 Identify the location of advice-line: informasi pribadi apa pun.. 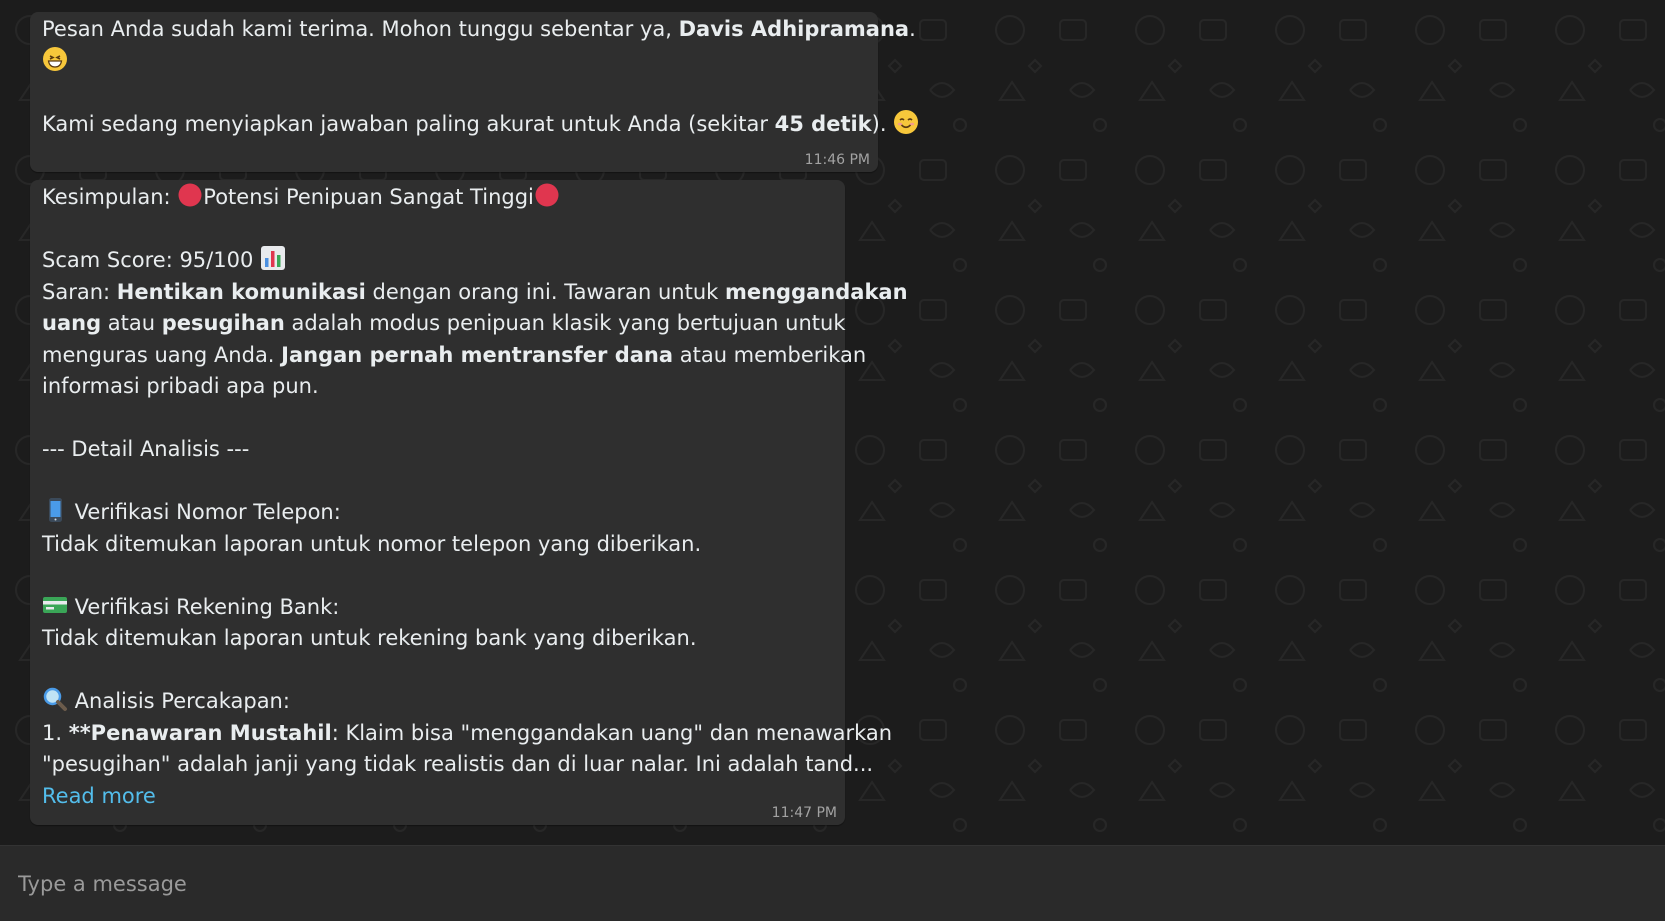
(437, 387).